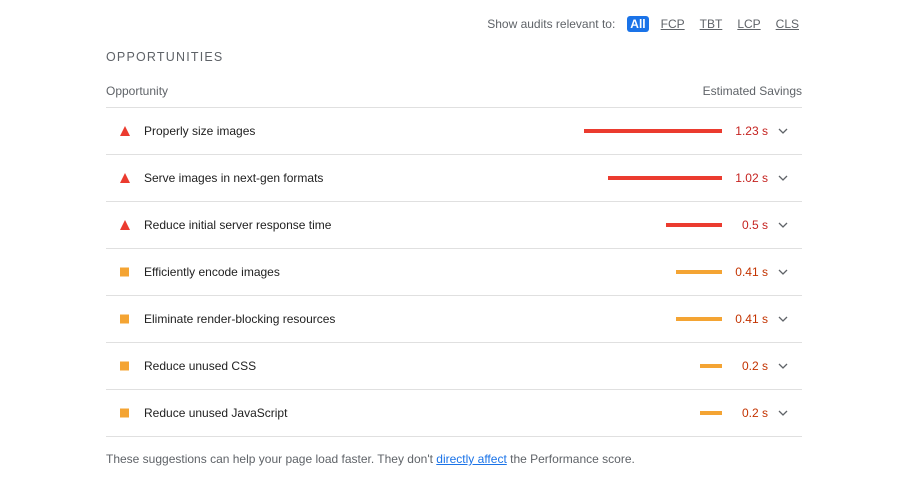 The image size is (914, 495). What do you see at coordinates (165, 57) in the screenshot?
I see `section-title: OPPORTUNITIES` at bounding box center [165, 57].